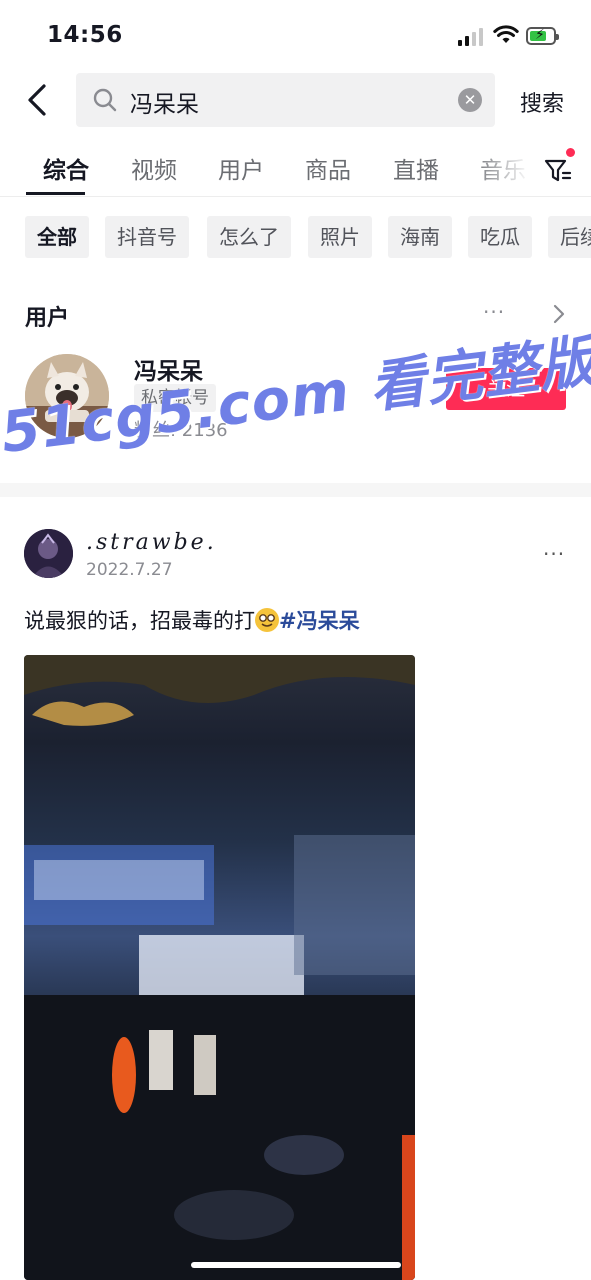 The width and height of the screenshot is (591, 1280). What do you see at coordinates (328, 168) in the screenshot?
I see `tab-products: 商品` at bounding box center [328, 168].